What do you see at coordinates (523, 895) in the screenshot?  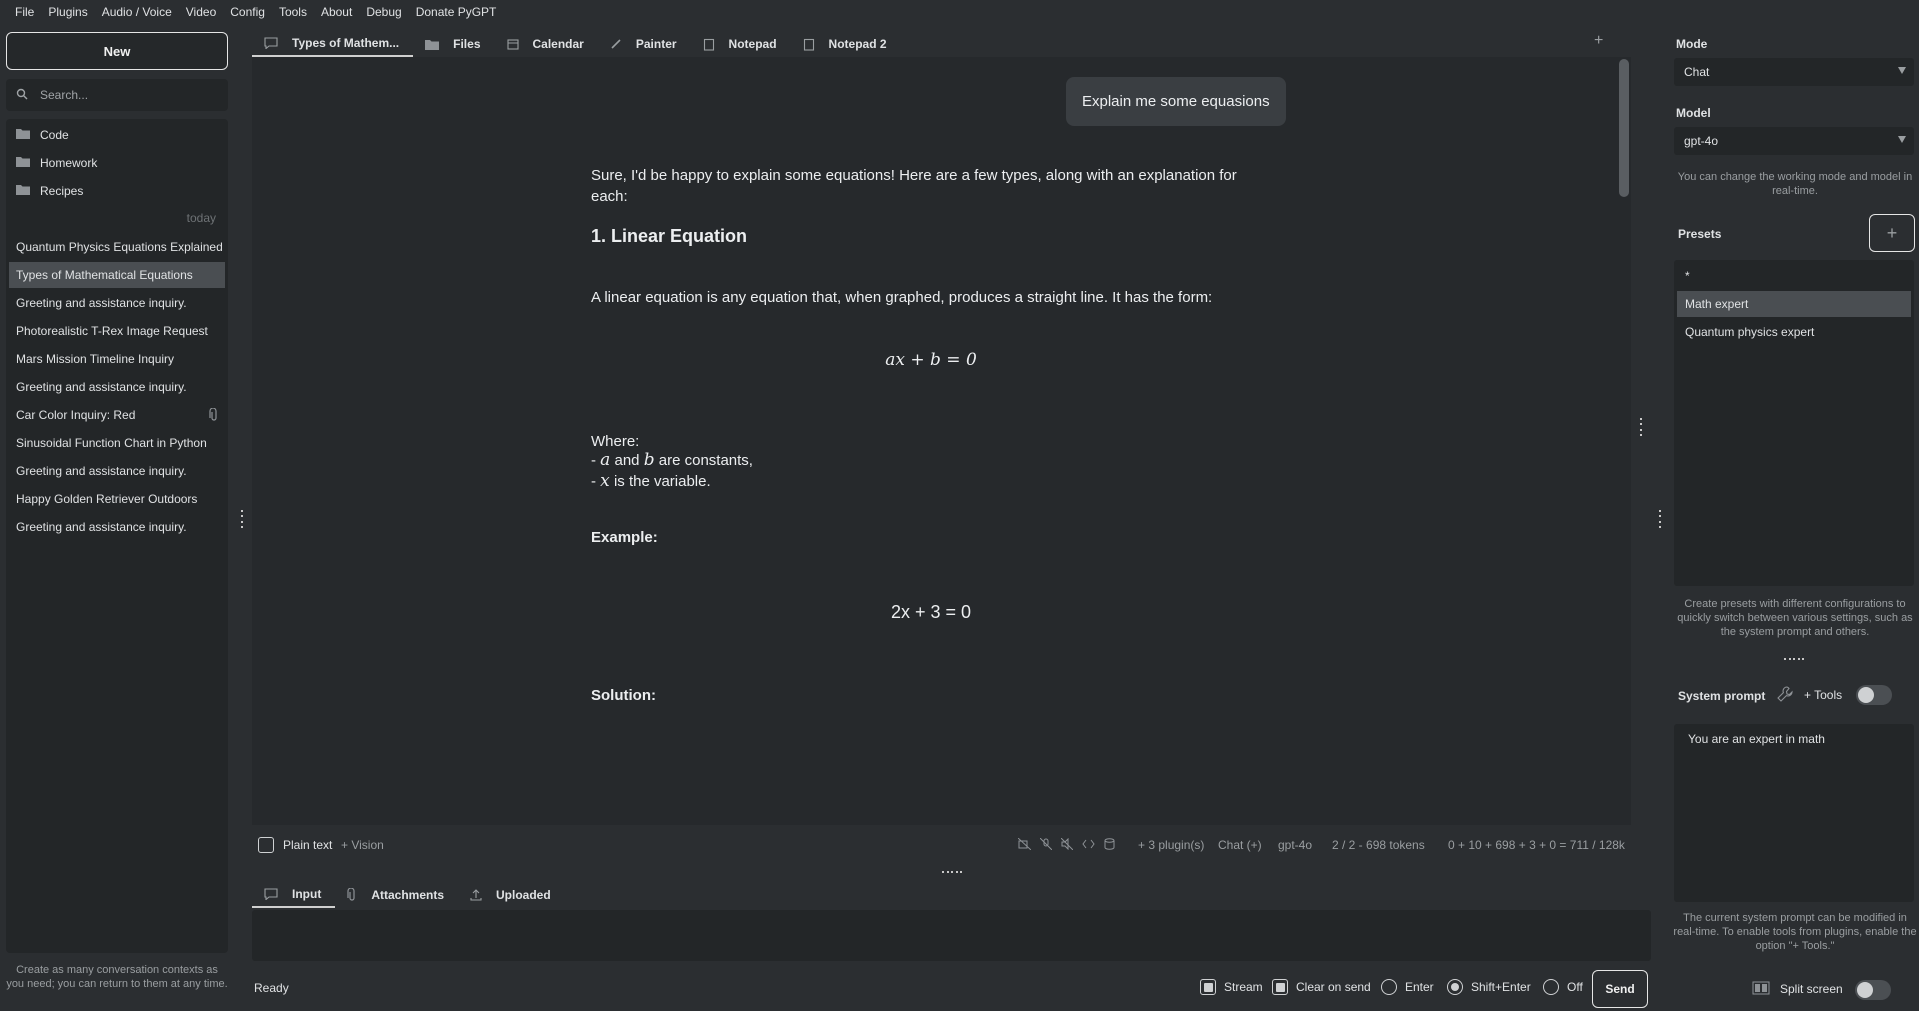 I see `tab-label: Uploaded` at bounding box center [523, 895].